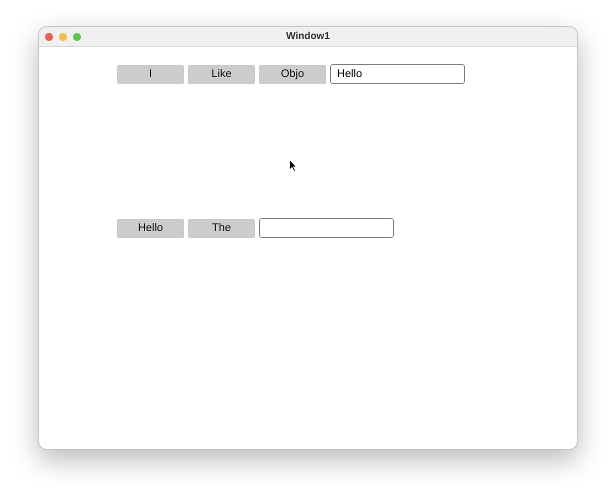  What do you see at coordinates (49, 36) in the screenshot?
I see `close-button` at bounding box center [49, 36].